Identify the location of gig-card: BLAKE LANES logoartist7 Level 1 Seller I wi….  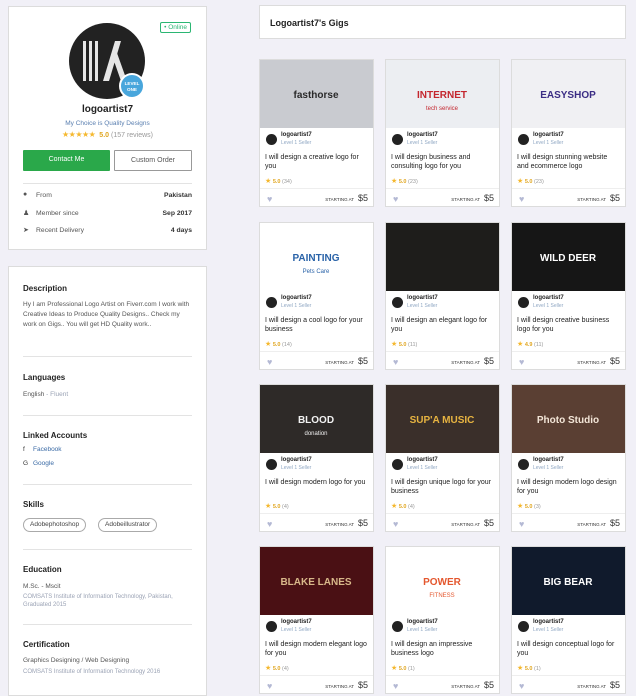
(316, 620).